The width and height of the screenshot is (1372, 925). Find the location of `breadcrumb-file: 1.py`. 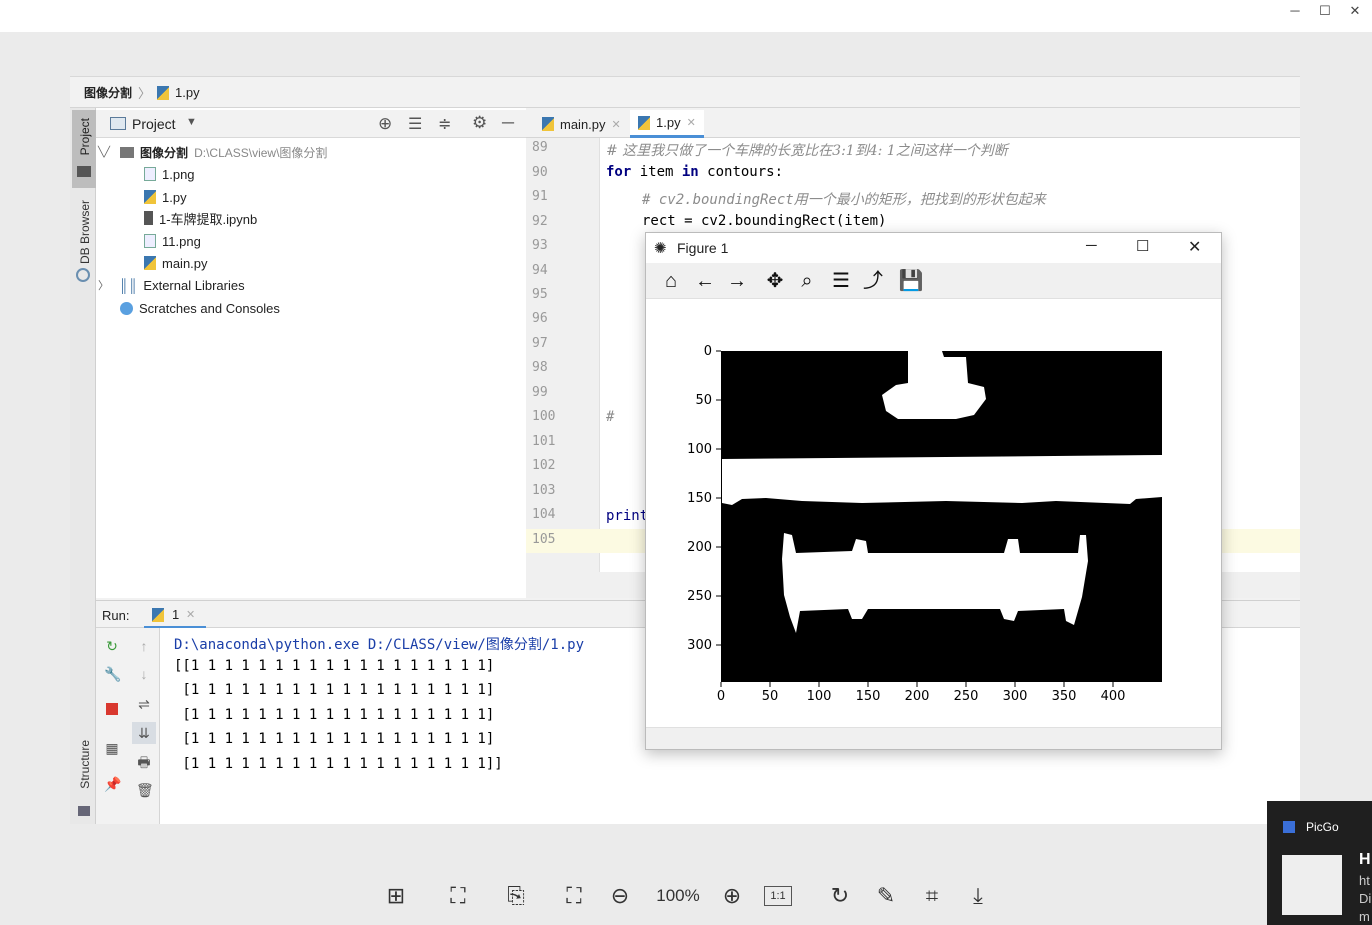

breadcrumb-file: 1.py is located at coordinates (187, 92).